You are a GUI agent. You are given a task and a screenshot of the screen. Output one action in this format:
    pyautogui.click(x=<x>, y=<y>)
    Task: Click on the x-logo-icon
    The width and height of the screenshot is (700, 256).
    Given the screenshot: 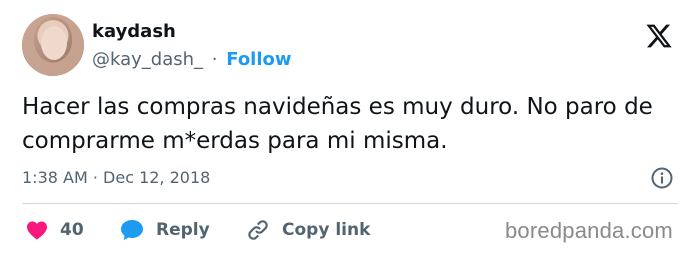 What is the action you would take?
    pyautogui.click(x=659, y=36)
    